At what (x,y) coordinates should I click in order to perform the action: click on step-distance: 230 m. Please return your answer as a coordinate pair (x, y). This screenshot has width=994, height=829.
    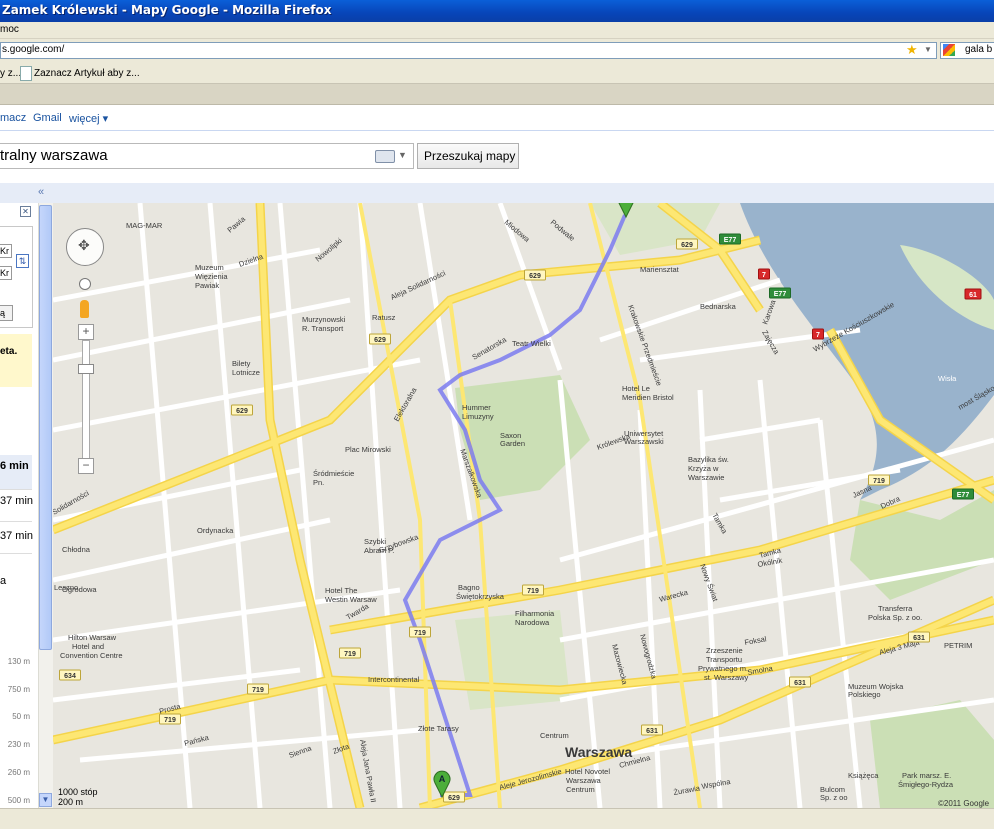
    Looking at the image, I should click on (15, 744).